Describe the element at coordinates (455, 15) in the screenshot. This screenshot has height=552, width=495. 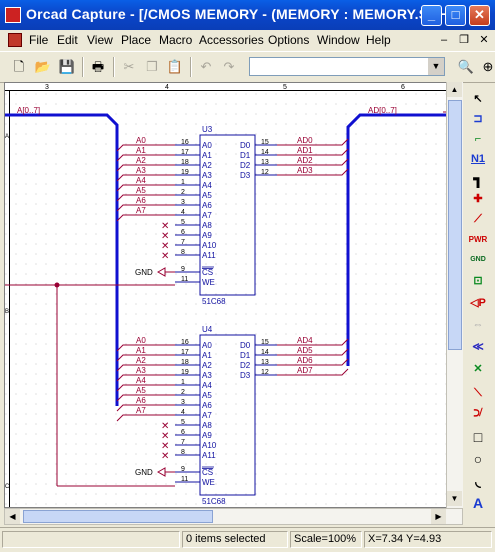
I see `maximize-button: □` at that location.